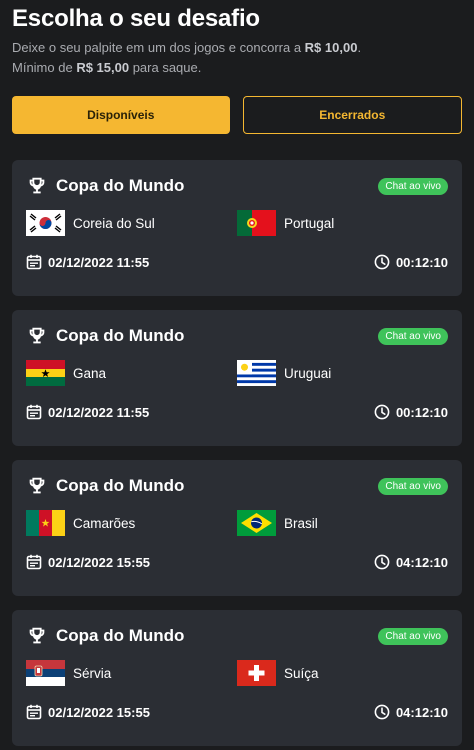 Image resolution: width=474 pixels, height=750 pixels. I want to click on ghana-flag, so click(45, 373).